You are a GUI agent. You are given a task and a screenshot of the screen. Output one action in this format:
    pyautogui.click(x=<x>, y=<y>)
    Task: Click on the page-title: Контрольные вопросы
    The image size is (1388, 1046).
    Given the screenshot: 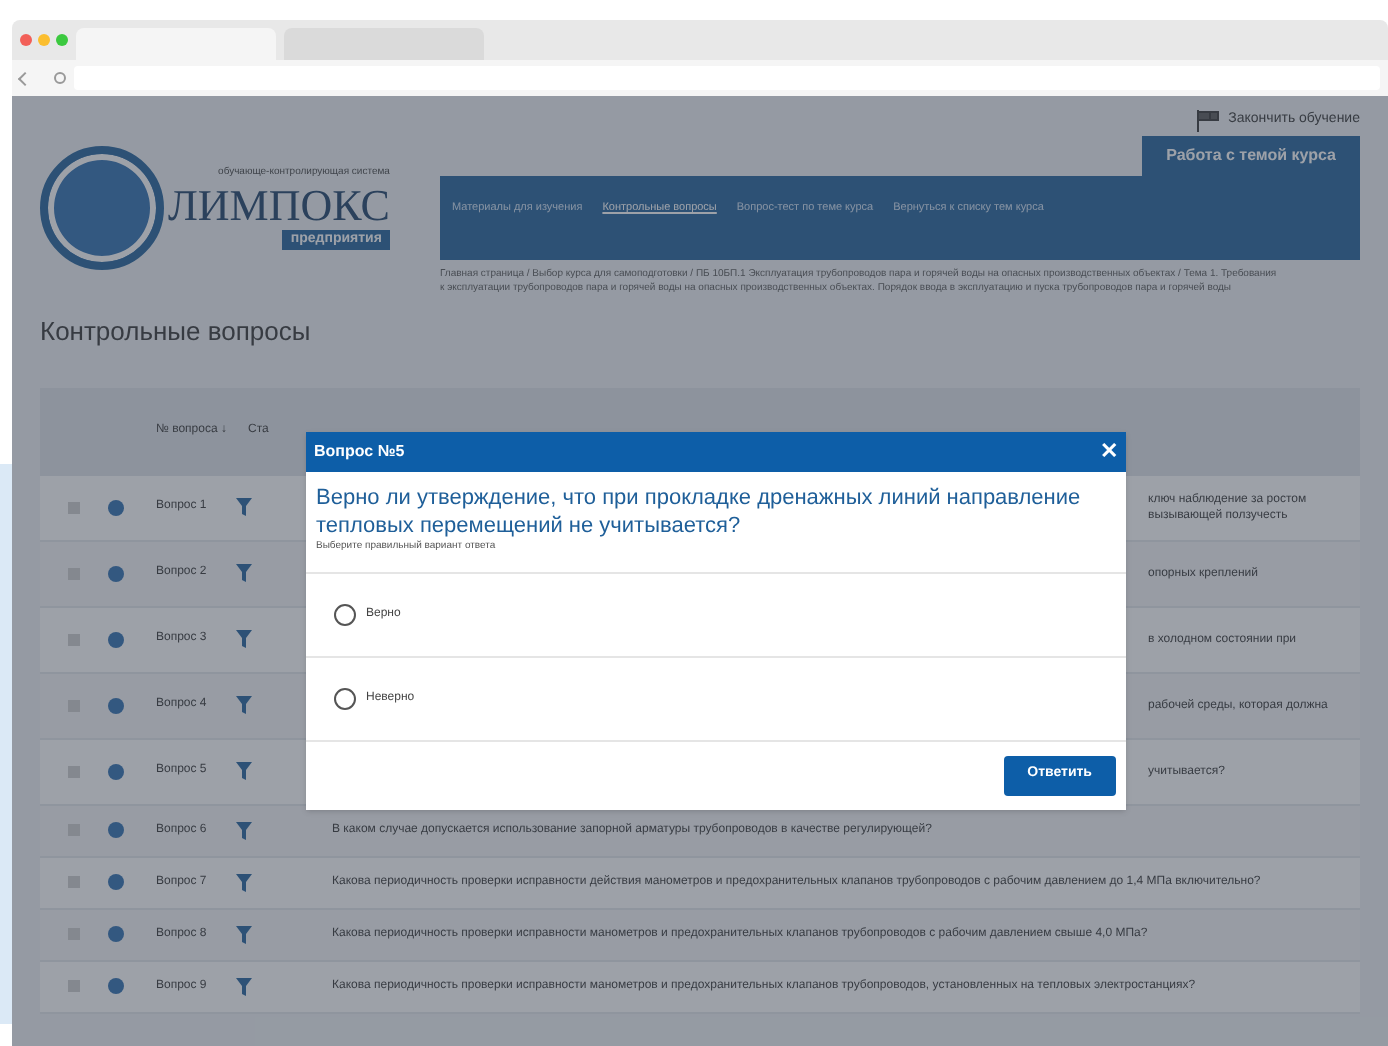 What is the action you would take?
    pyautogui.click(x=176, y=332)
    